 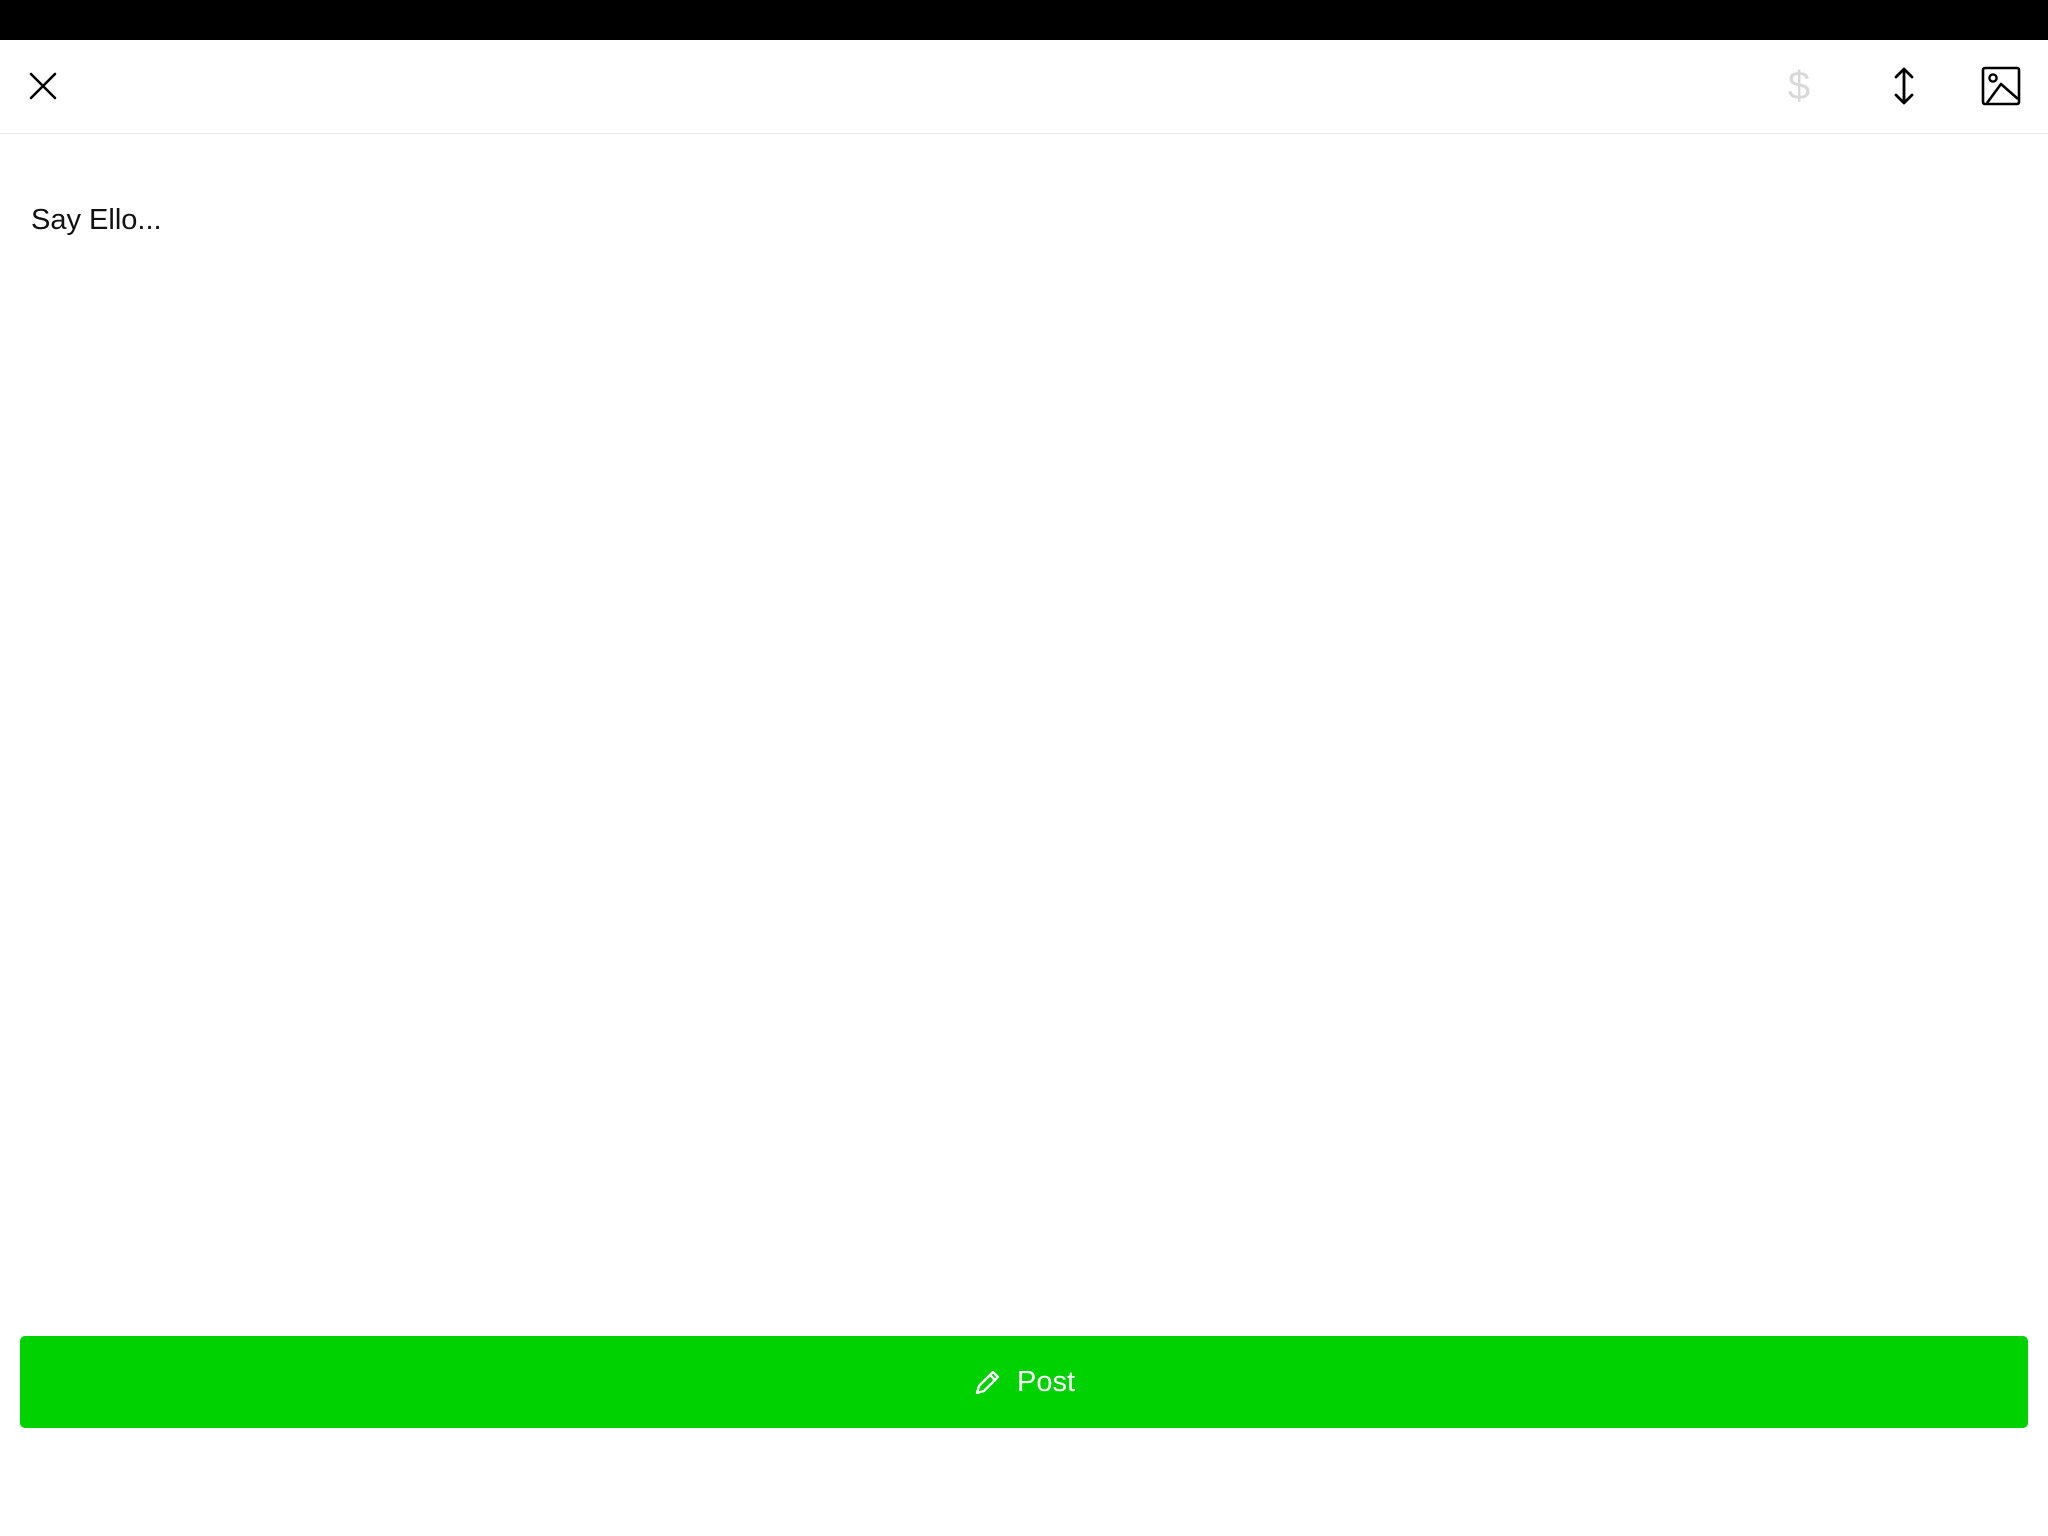 I want to click on compose-toolbar: $, so click(x=1024, y=87).